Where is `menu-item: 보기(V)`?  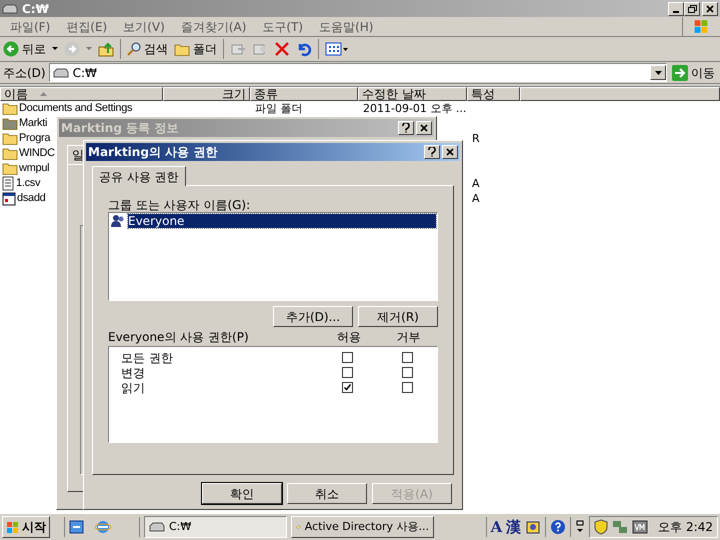
menu-item: 보기(V) is located at coordinates (144, 27).